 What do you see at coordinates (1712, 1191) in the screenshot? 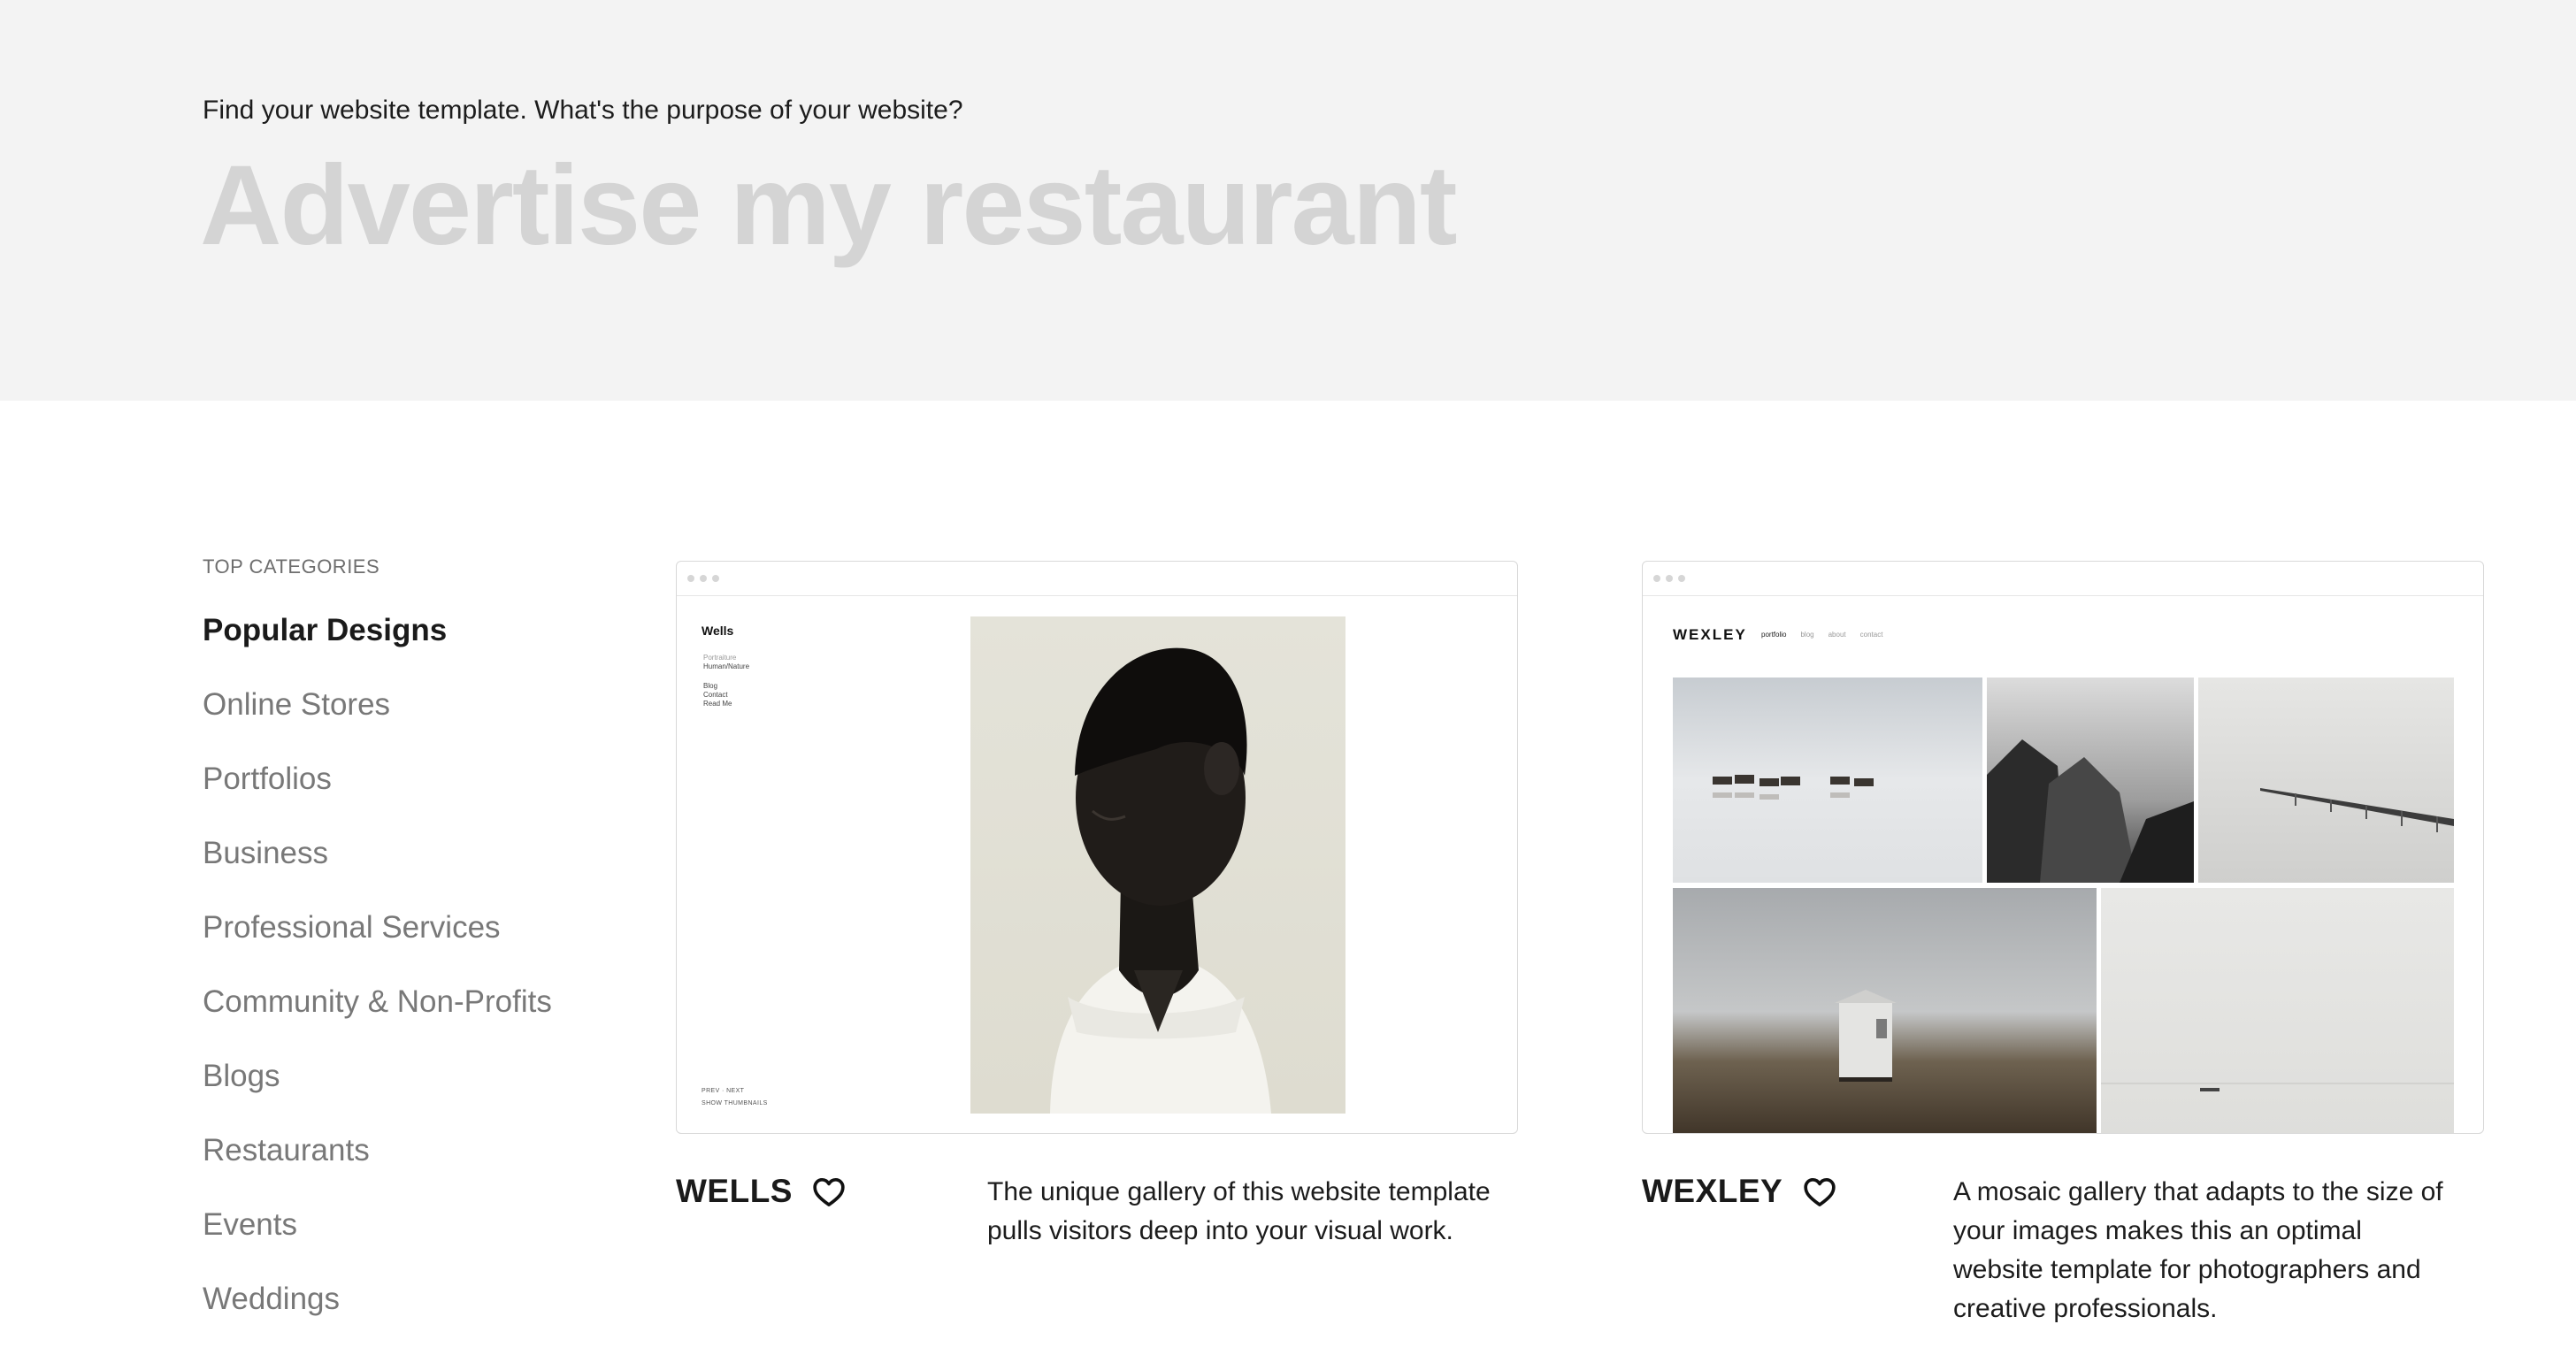
I see `template-name: WEXLEY` at bounding box center [1712, 1191].